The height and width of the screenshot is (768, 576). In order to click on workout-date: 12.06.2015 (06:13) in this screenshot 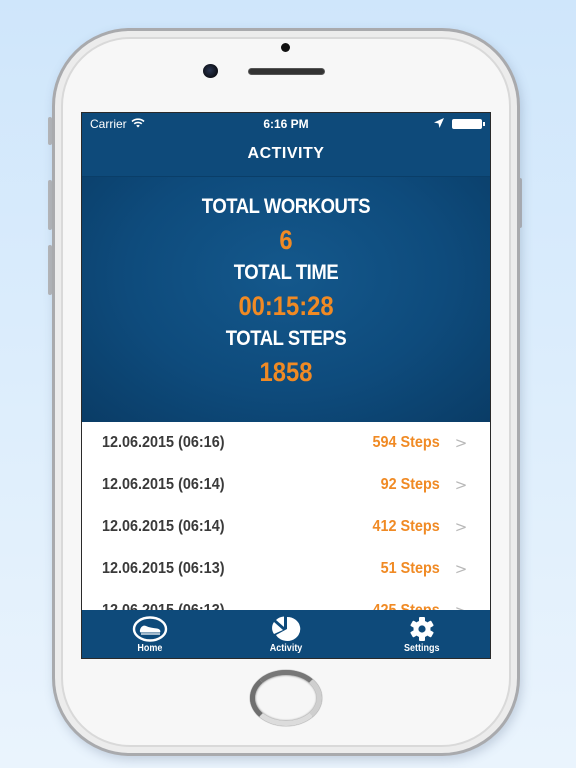, I will do `click(163, 568)`.